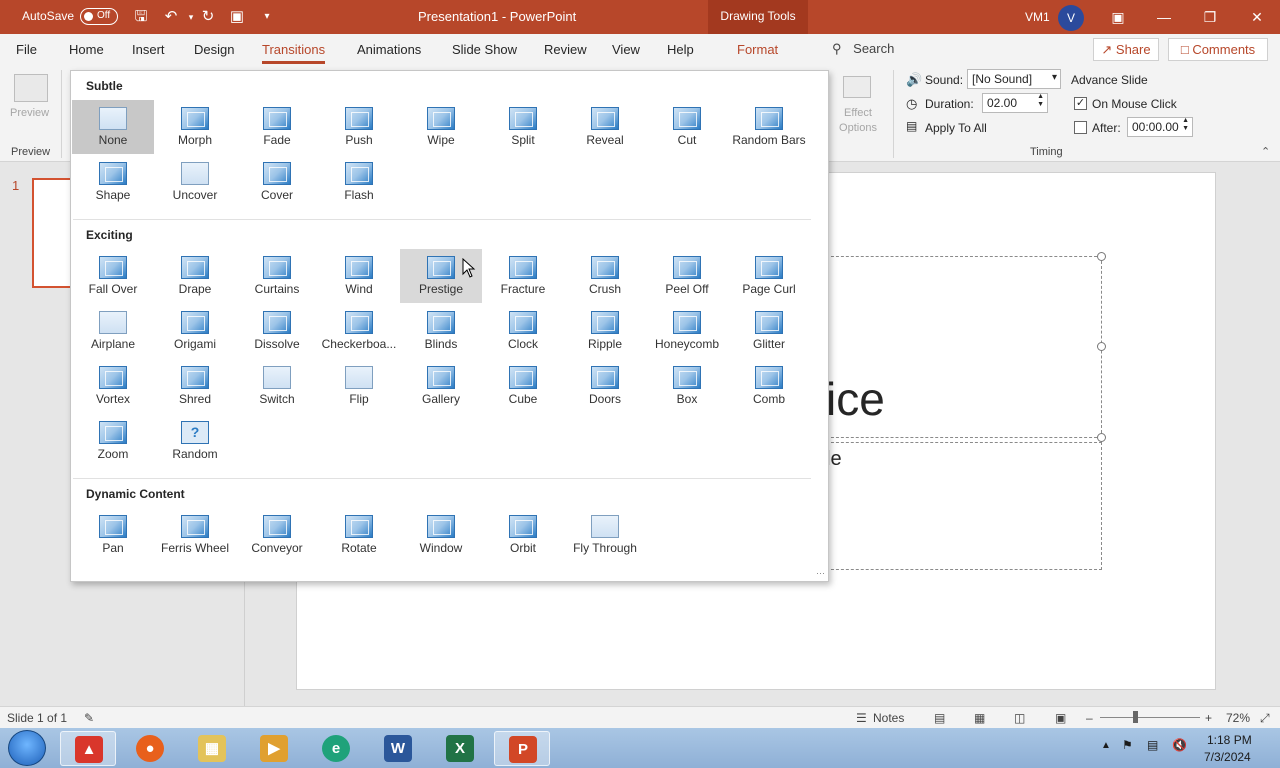 The height and width of the screenshot is (768, 1280). Describe the element at coordinates (858, 121) in the screenshot. I see `effect-options-button: Effect Options` at that location.